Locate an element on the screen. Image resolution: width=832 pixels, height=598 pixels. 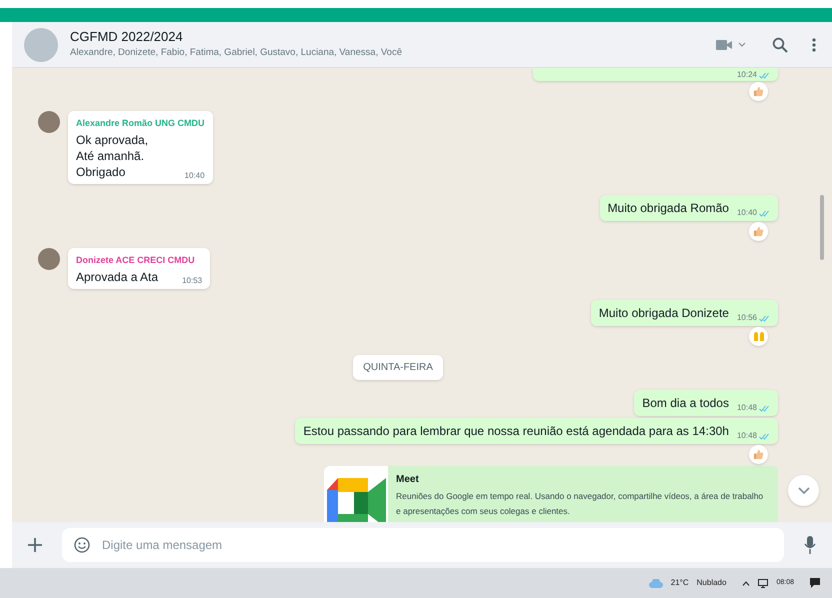
message-text: Estou passando para lembrar que nossa reunião está agendada para as 14:30h is located at coordinates (516, 431).